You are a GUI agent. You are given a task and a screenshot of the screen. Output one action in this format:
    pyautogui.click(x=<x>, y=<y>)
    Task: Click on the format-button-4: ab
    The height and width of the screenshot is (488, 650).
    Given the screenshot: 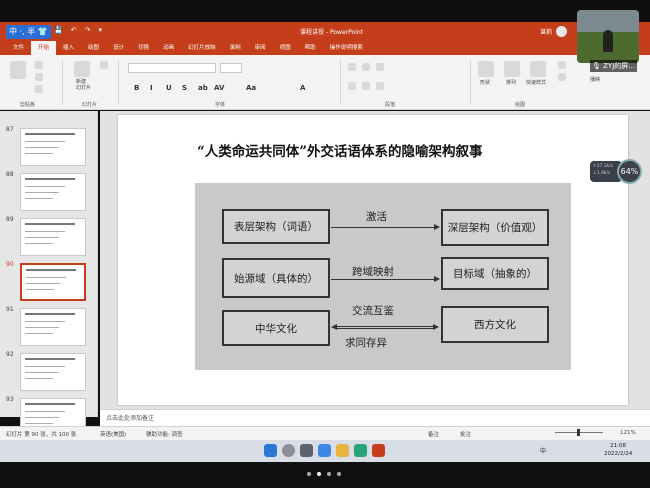 What is the action you would take?
    pyautogui.click(x=203, y=88)
    